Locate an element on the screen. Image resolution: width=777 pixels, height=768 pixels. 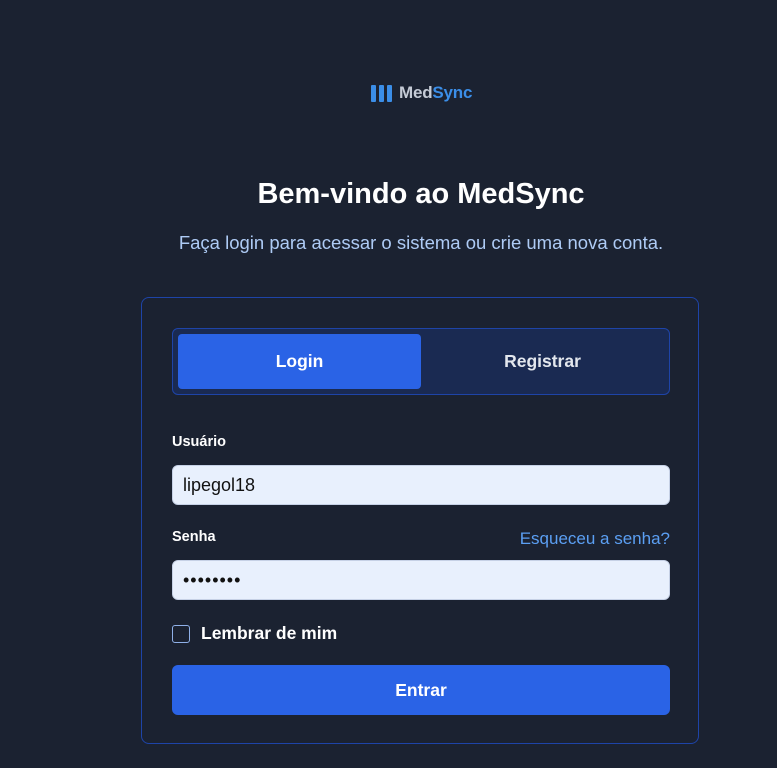
remember-me: Lembrar de mim is located at coordinates (254, 633).